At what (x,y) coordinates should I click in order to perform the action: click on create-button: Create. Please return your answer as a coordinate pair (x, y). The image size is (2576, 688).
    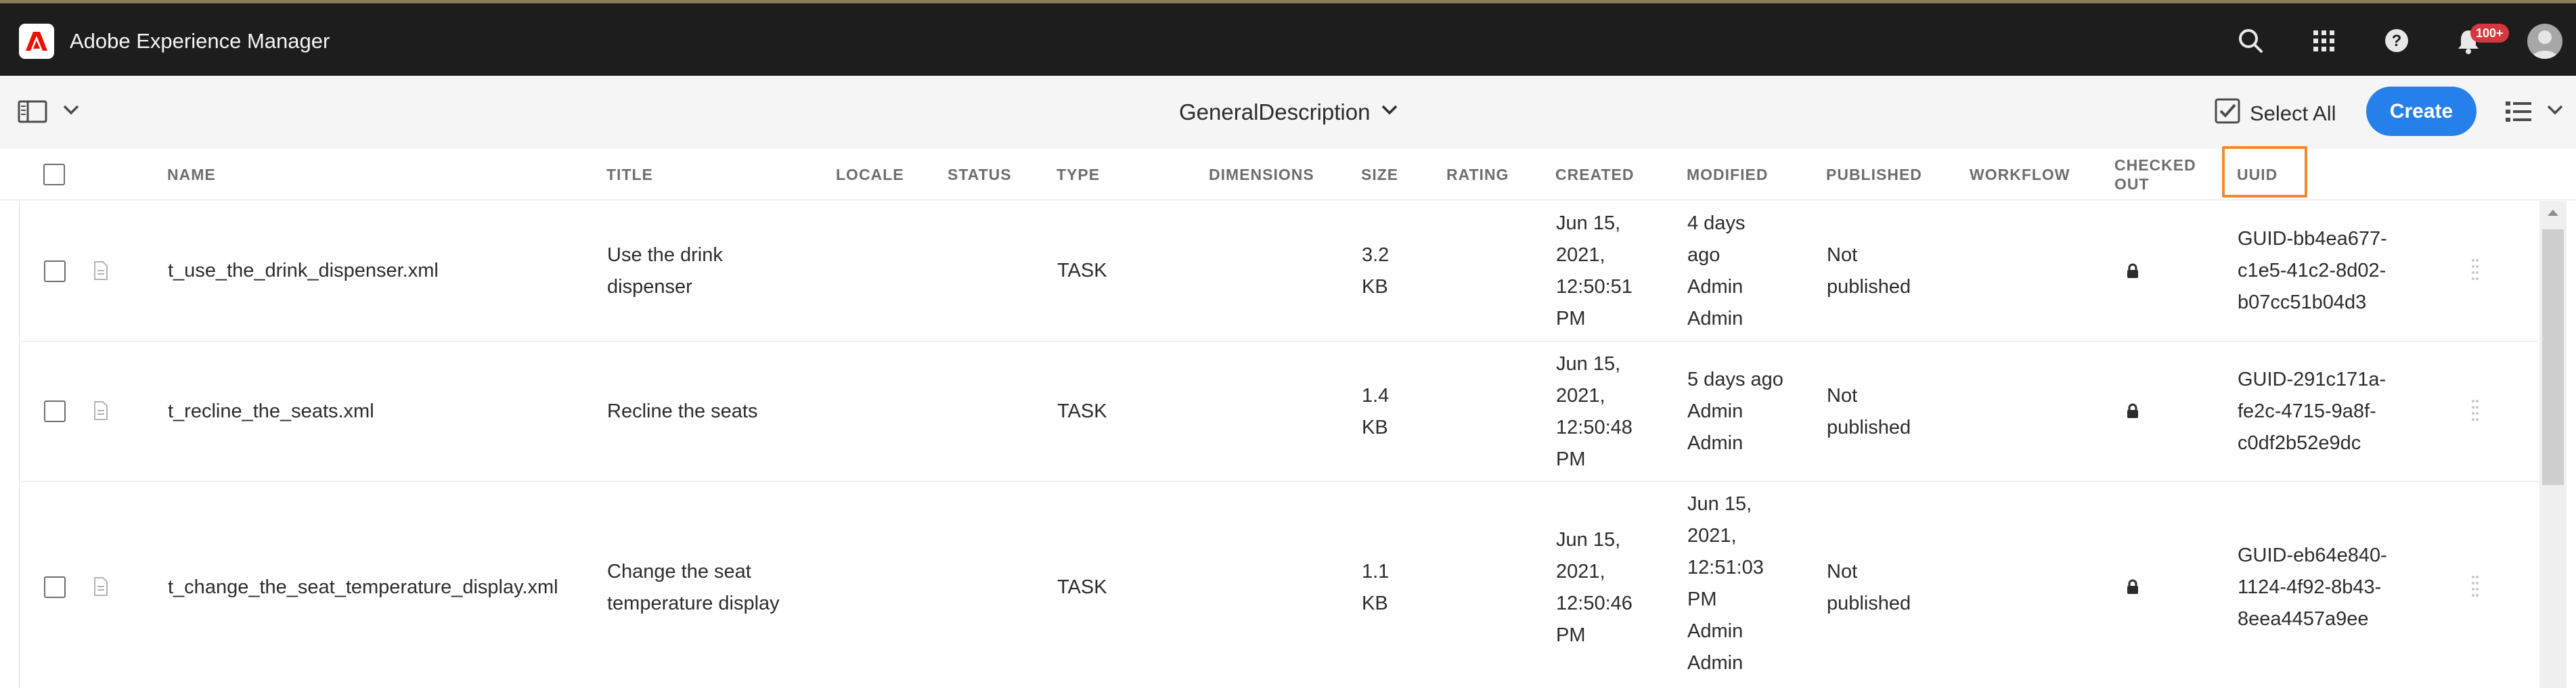
    Looking at the image, I should click on (2421, 111).